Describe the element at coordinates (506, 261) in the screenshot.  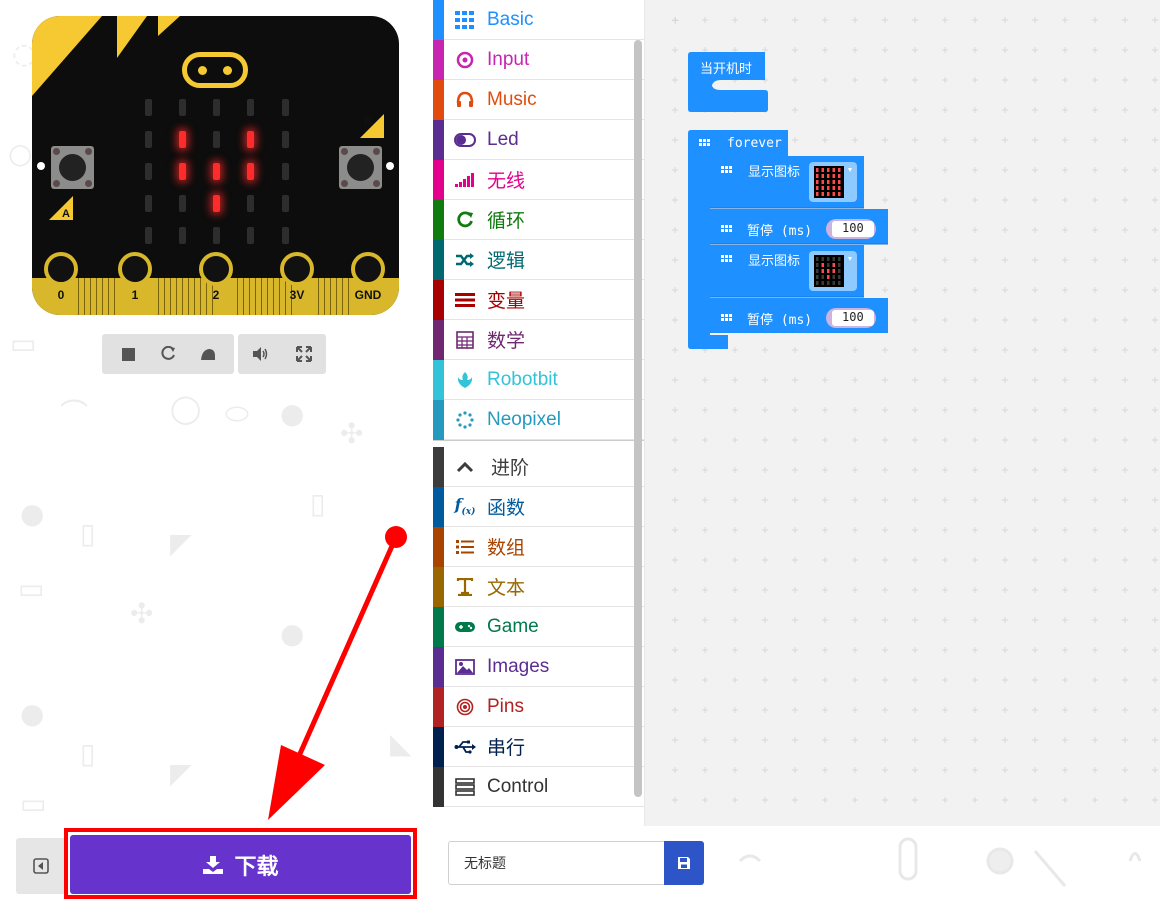
I see `category-label: 逻辑` at that location.